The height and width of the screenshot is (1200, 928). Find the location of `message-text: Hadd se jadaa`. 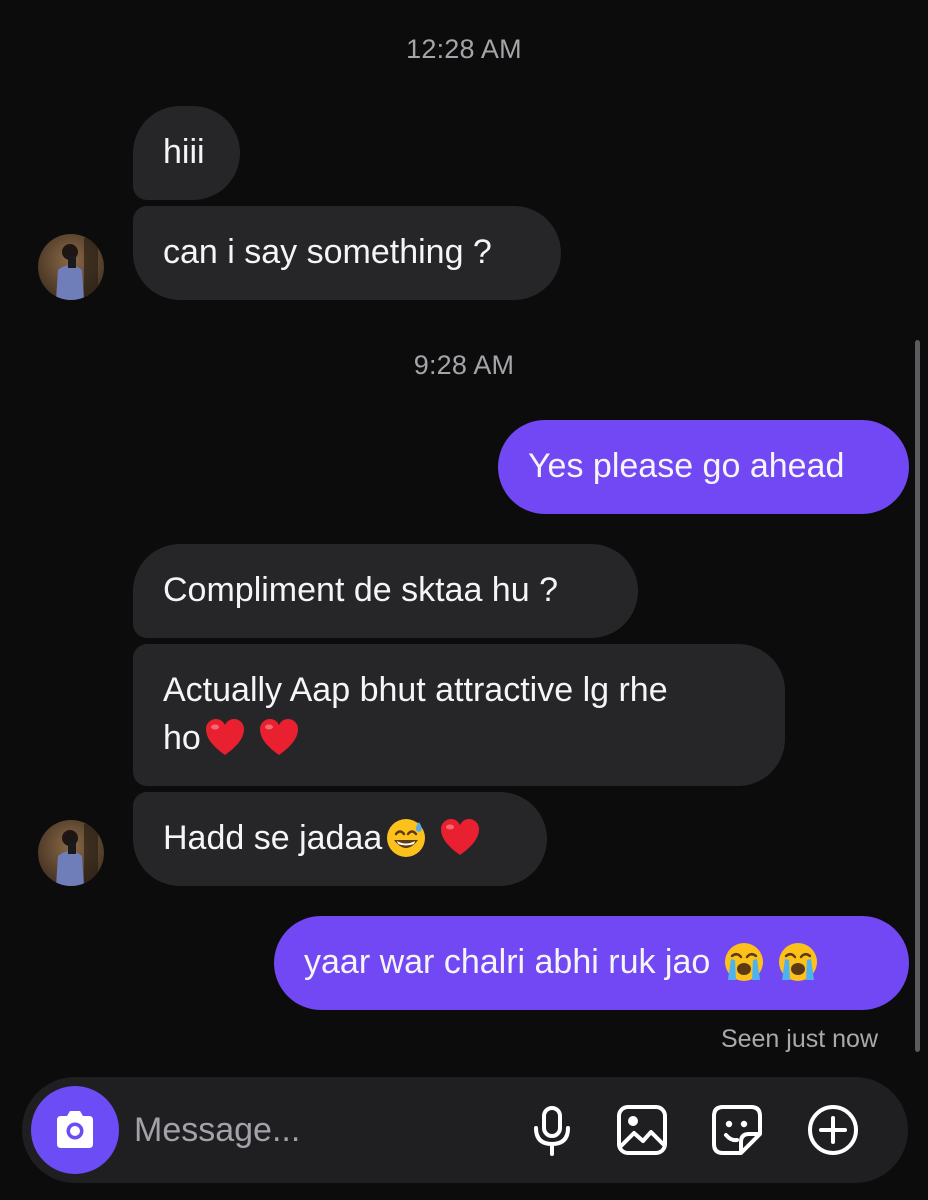

message-text: Hadd se jadaa is located at coordinates (273, 838).